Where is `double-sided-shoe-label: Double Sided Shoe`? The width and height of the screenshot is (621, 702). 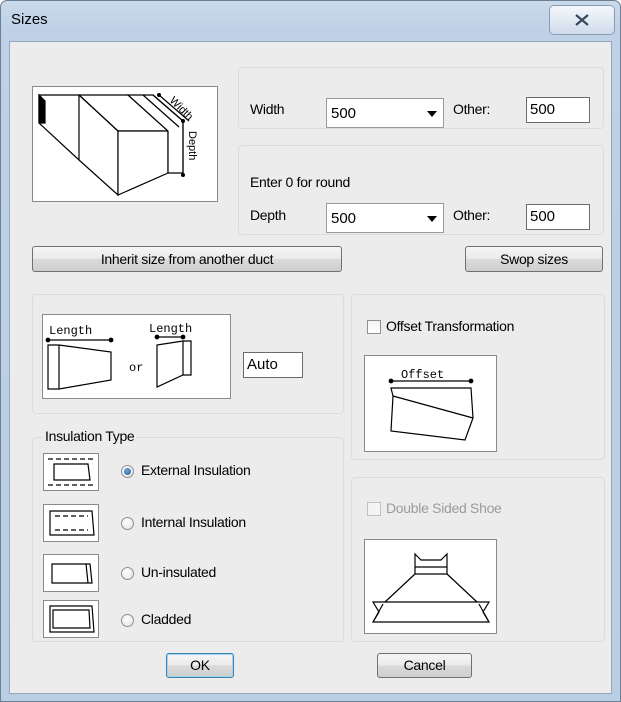
double-sided-shoe-label: Double Sided Shoe is located at coordinates (444, 508).